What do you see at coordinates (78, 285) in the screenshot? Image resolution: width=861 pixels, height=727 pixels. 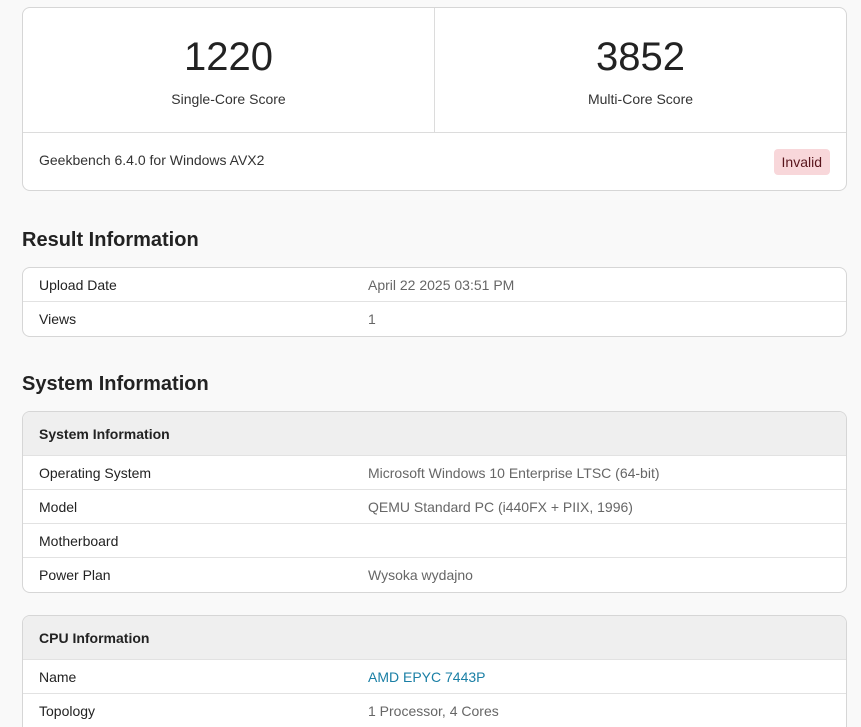 I see `upload-date-key: Upload Date` at bounding box center [78, 285].